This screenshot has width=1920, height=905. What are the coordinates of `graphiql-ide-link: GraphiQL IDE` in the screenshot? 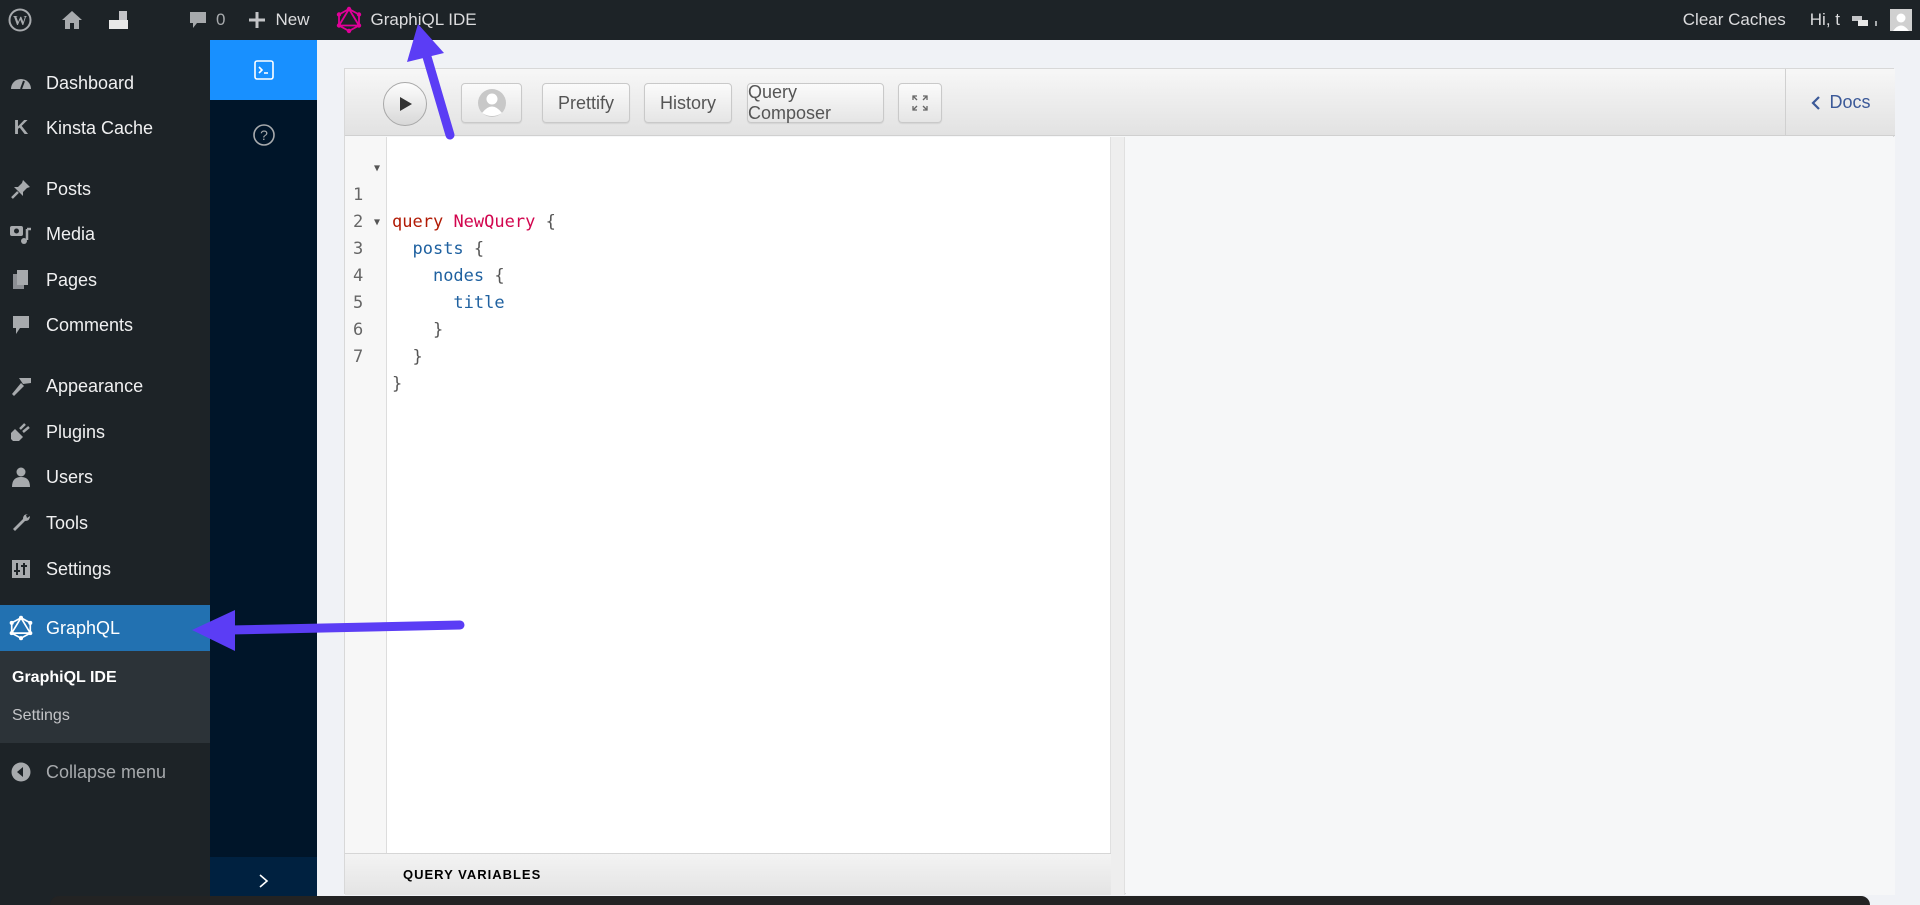 It's located at (406, 20).